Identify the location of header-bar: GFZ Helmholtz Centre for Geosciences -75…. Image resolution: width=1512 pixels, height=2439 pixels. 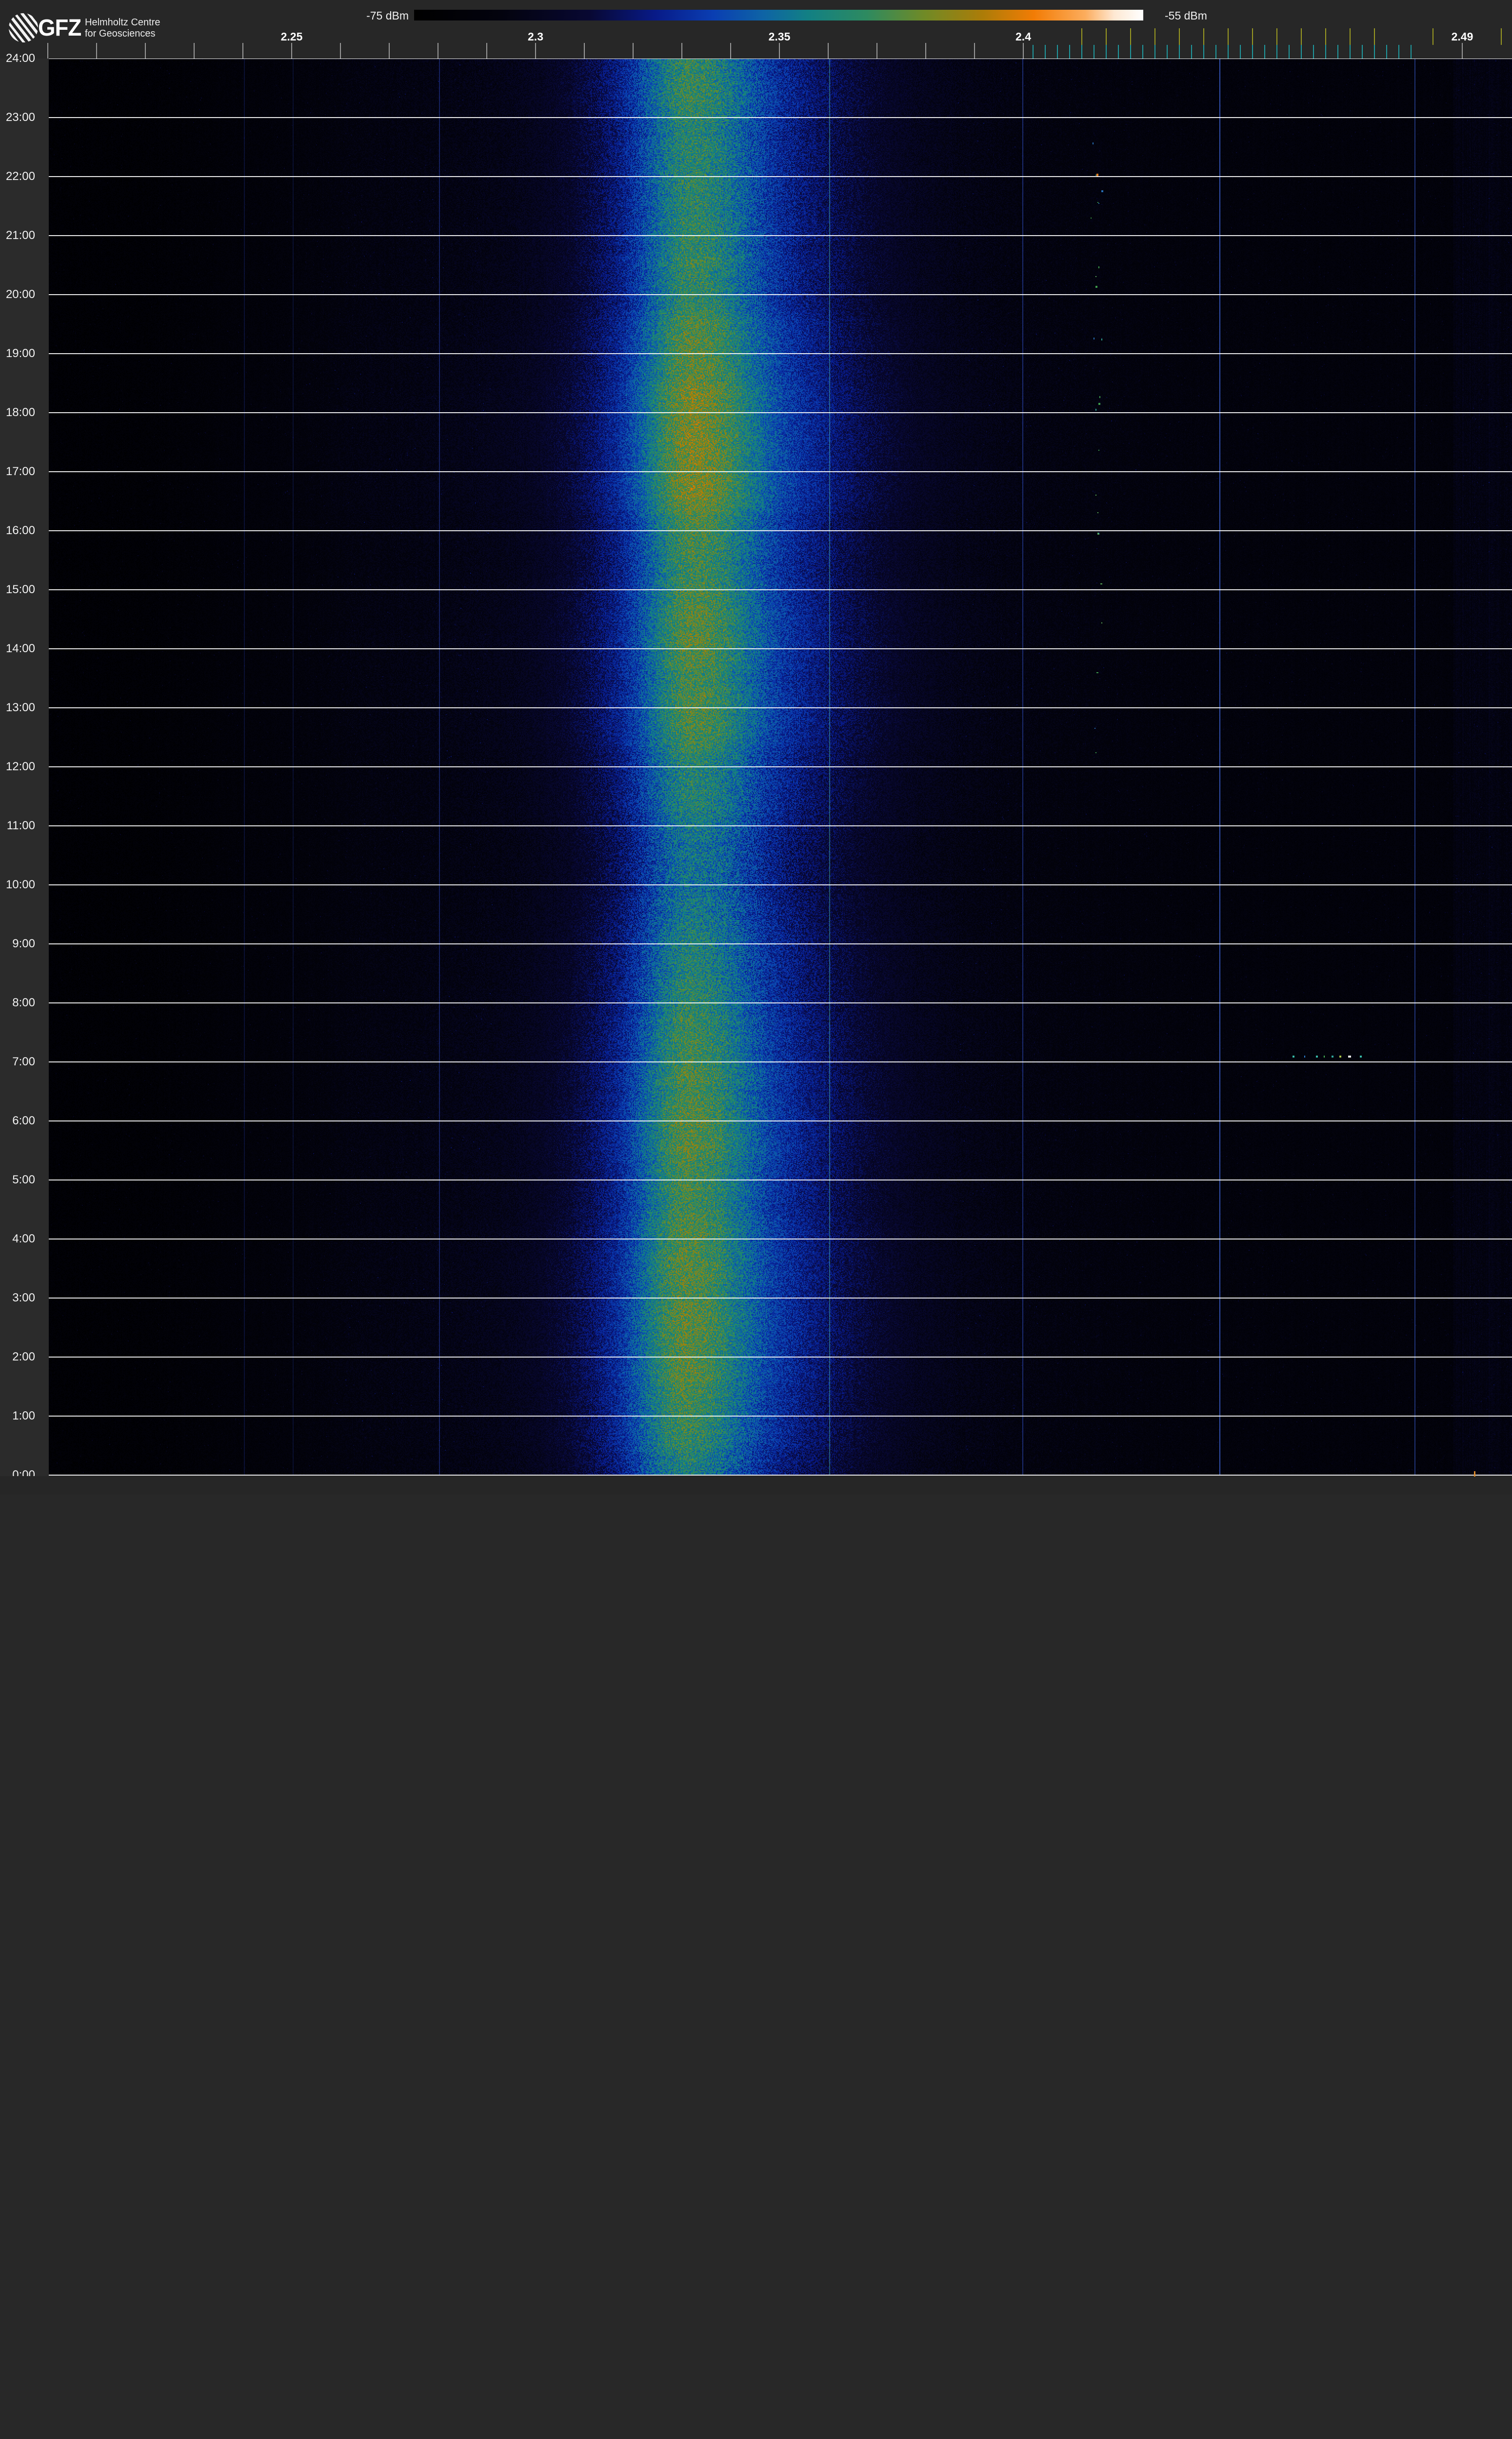
(756, 30).